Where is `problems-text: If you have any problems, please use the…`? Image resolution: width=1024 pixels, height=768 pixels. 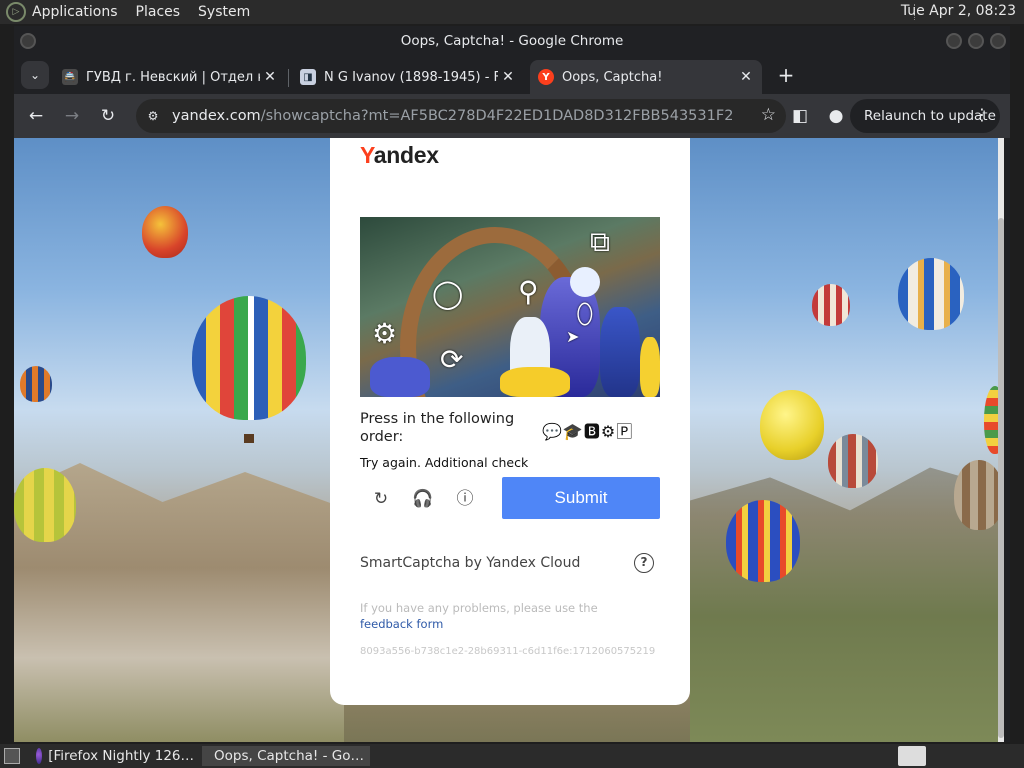 problems-text: If you have any problems, please use the… is located at coordinates (479, 616).